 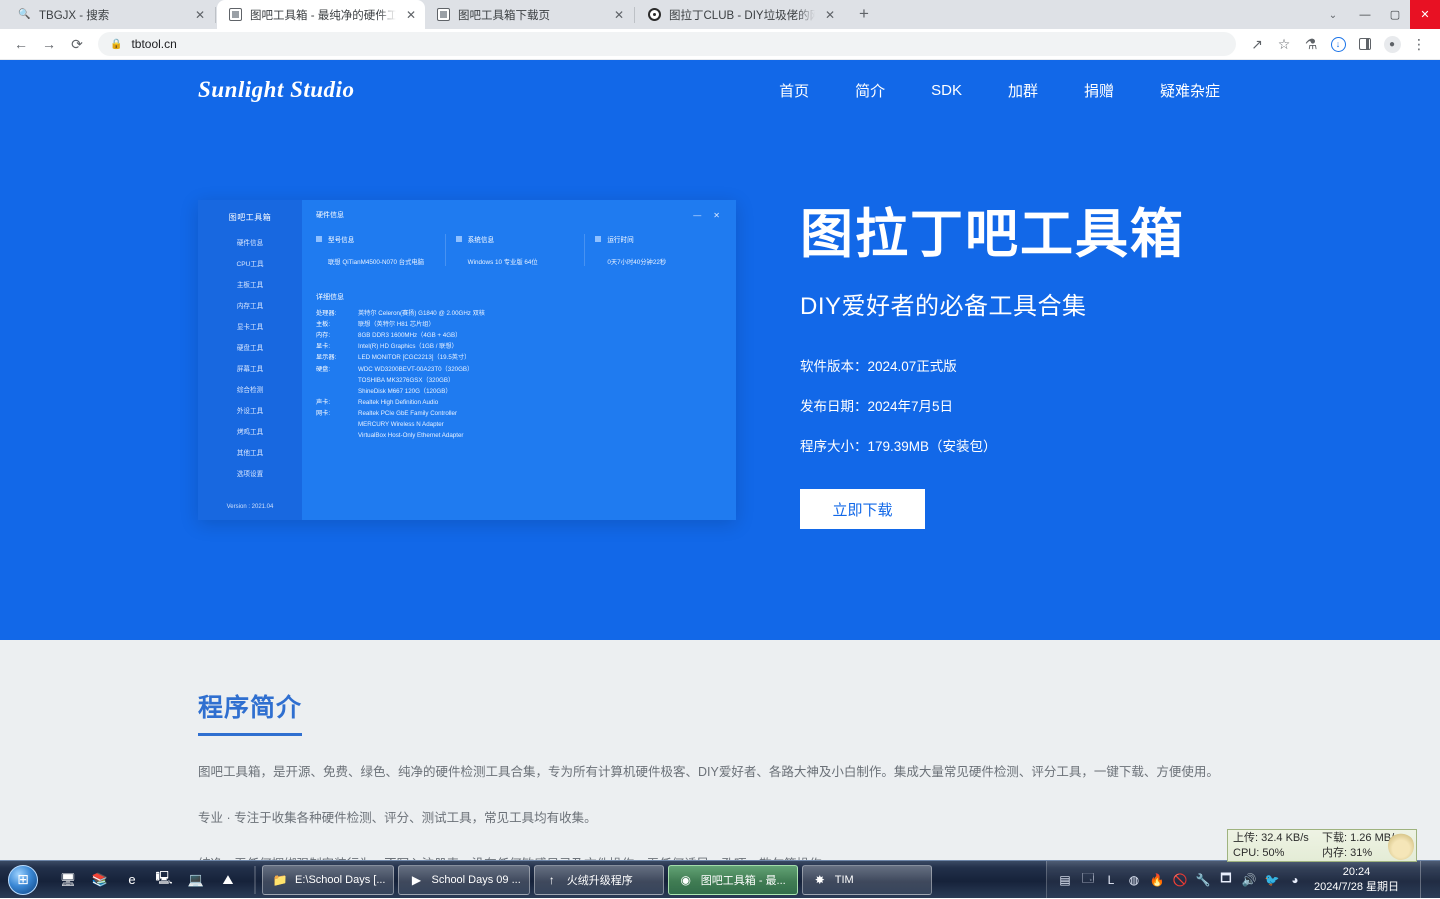 I want to click on lav-filters-icon: L, so click(x=1111, y=880).